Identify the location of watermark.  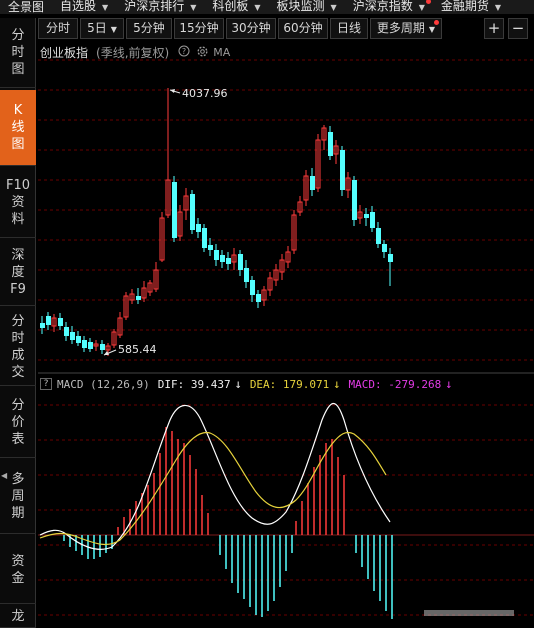
(474, 614).